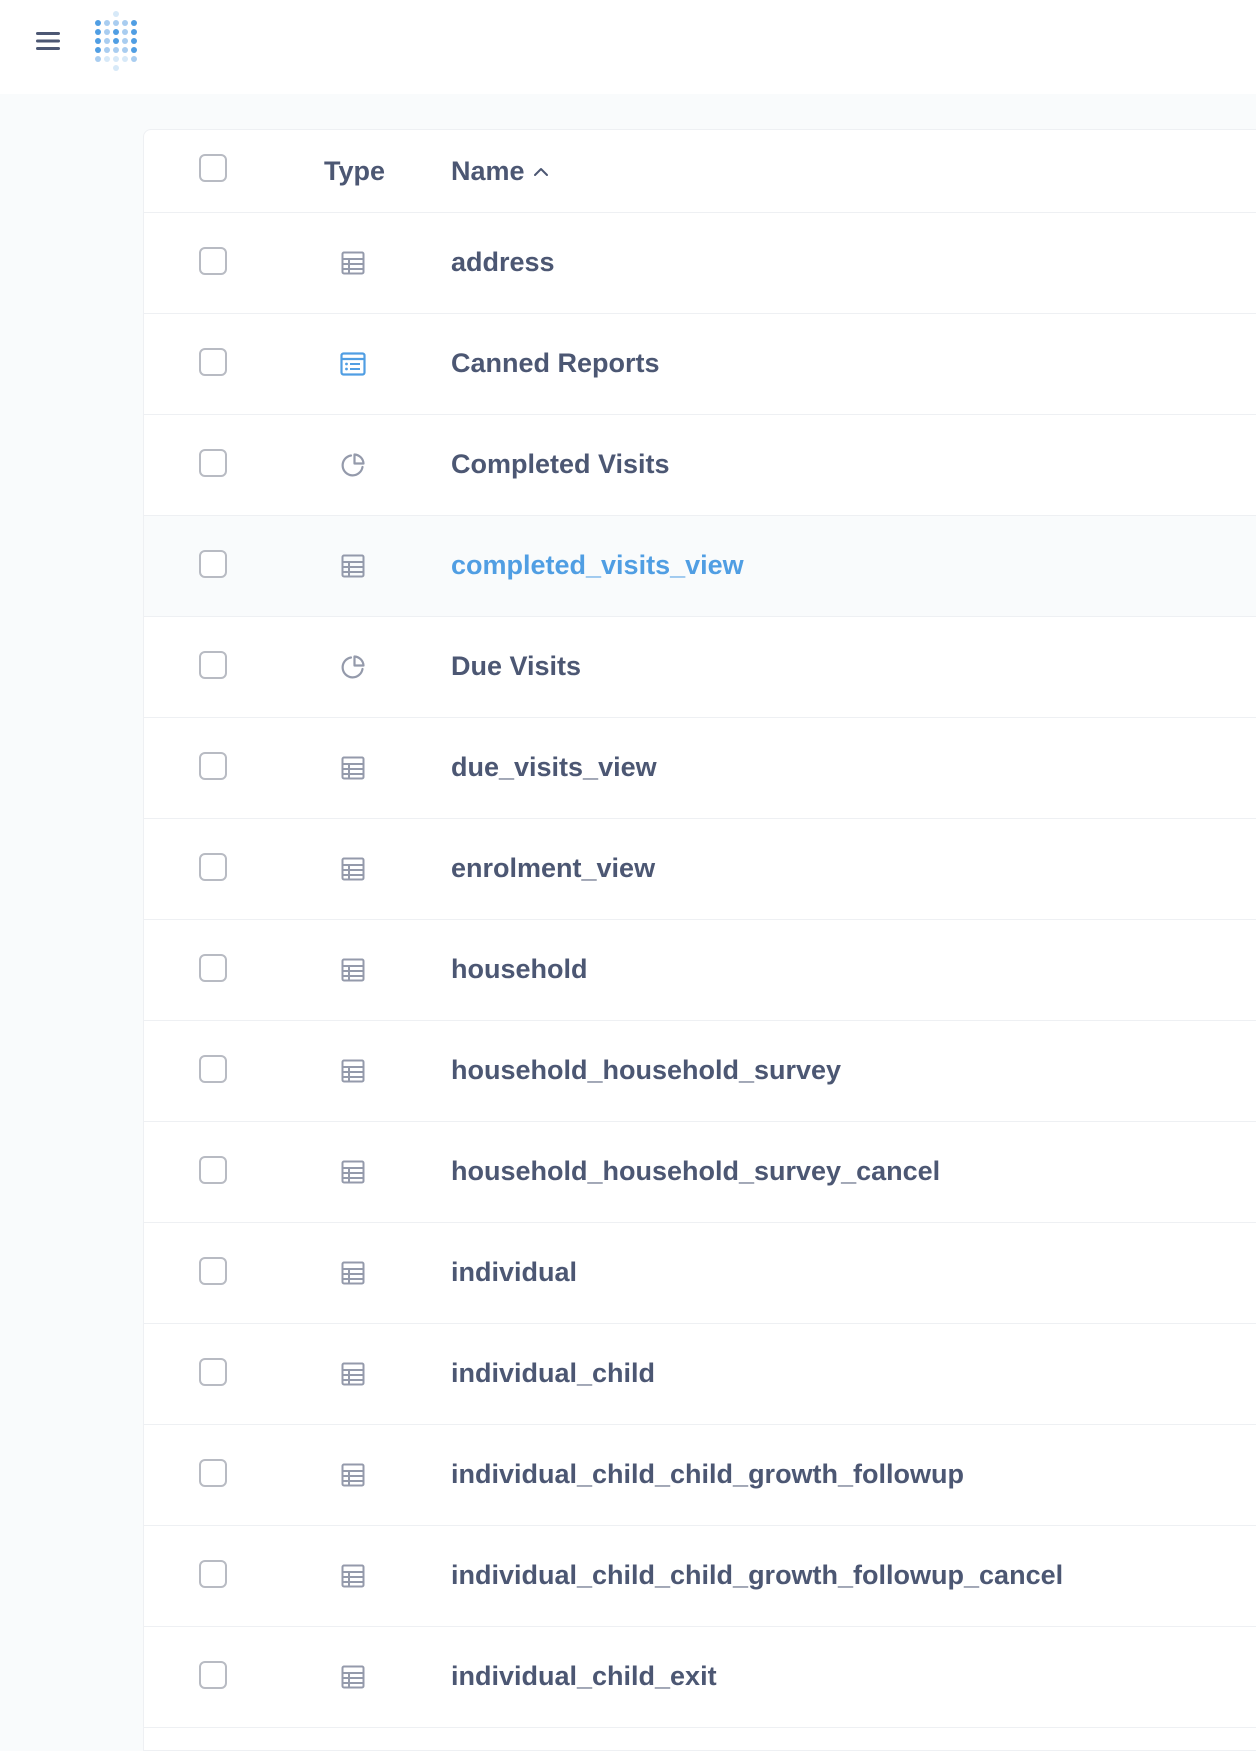 Image resolution: width=1256 pixels, height=1751 pixels. I want to click on table-row: completed_visits_view, so click(700, 566).